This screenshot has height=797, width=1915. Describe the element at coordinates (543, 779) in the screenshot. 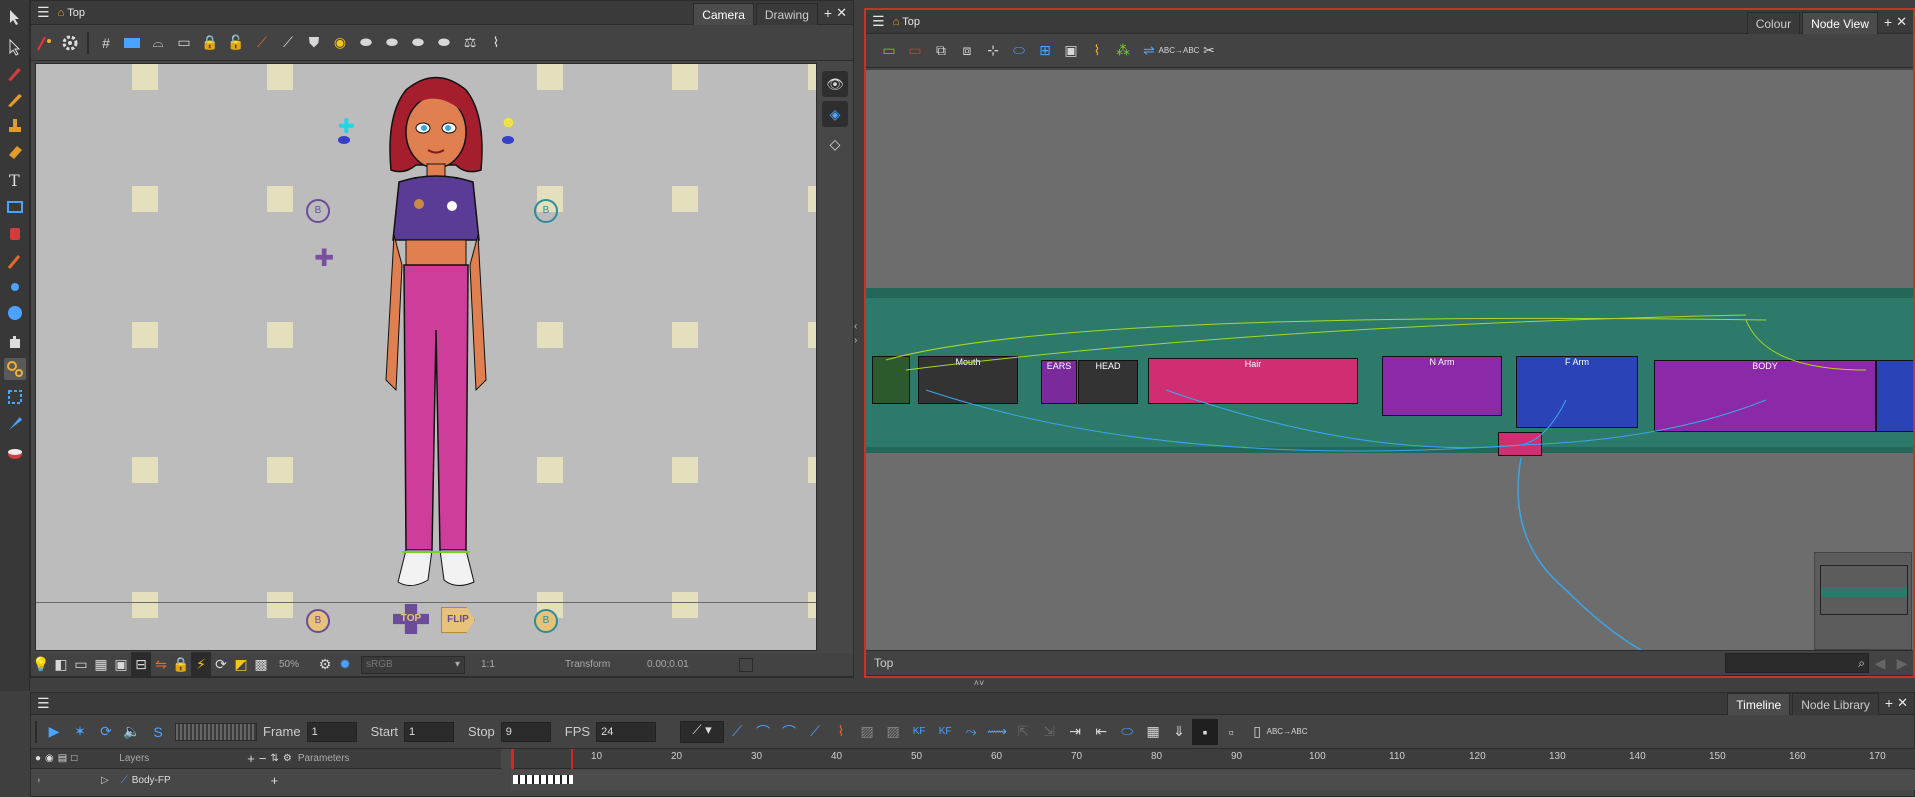

I see `keyframes-strip` at that location.